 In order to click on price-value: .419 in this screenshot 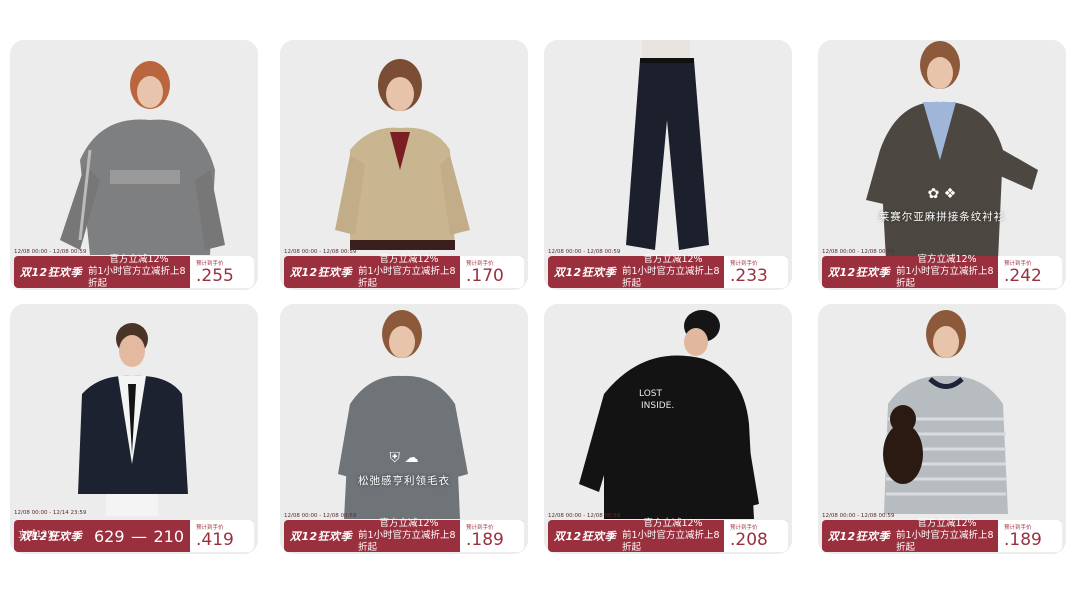, I will do `click(215, 540)`.